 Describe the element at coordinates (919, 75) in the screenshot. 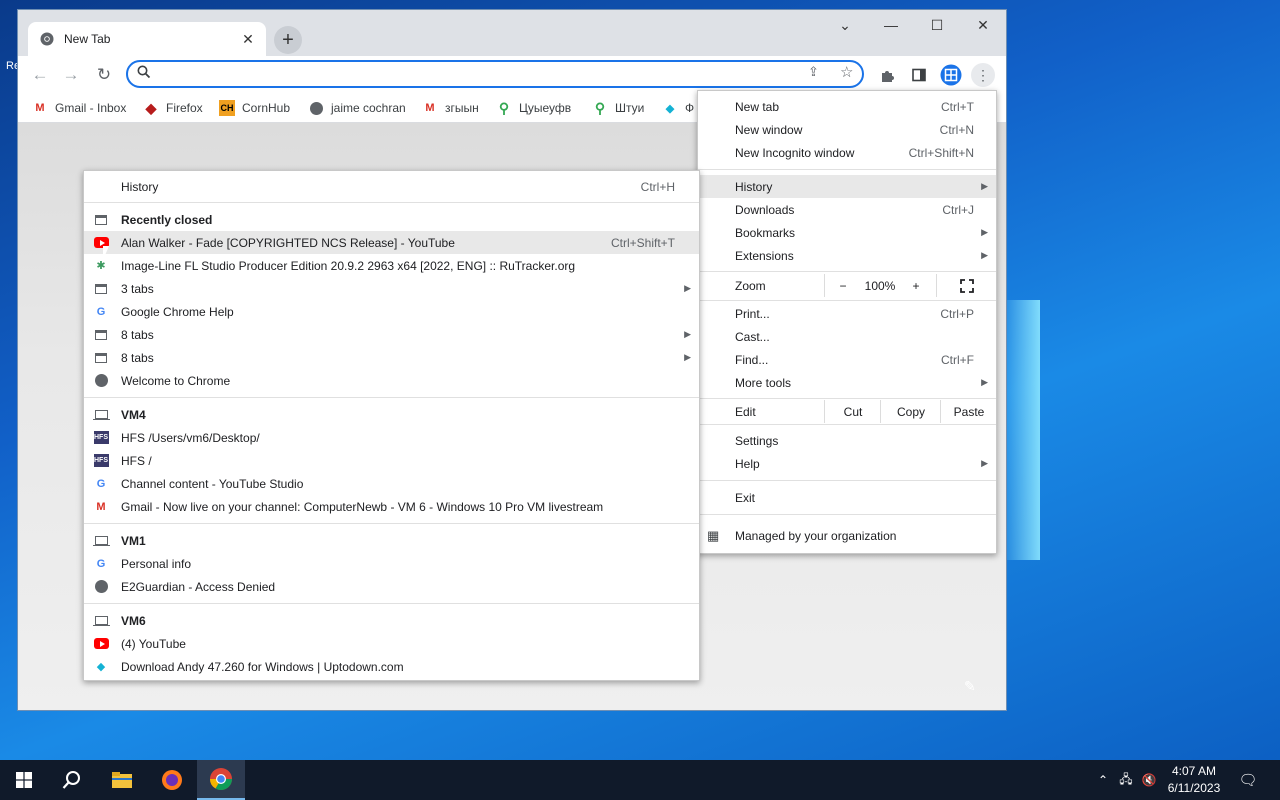

I see `side-panel-icon` at that location.